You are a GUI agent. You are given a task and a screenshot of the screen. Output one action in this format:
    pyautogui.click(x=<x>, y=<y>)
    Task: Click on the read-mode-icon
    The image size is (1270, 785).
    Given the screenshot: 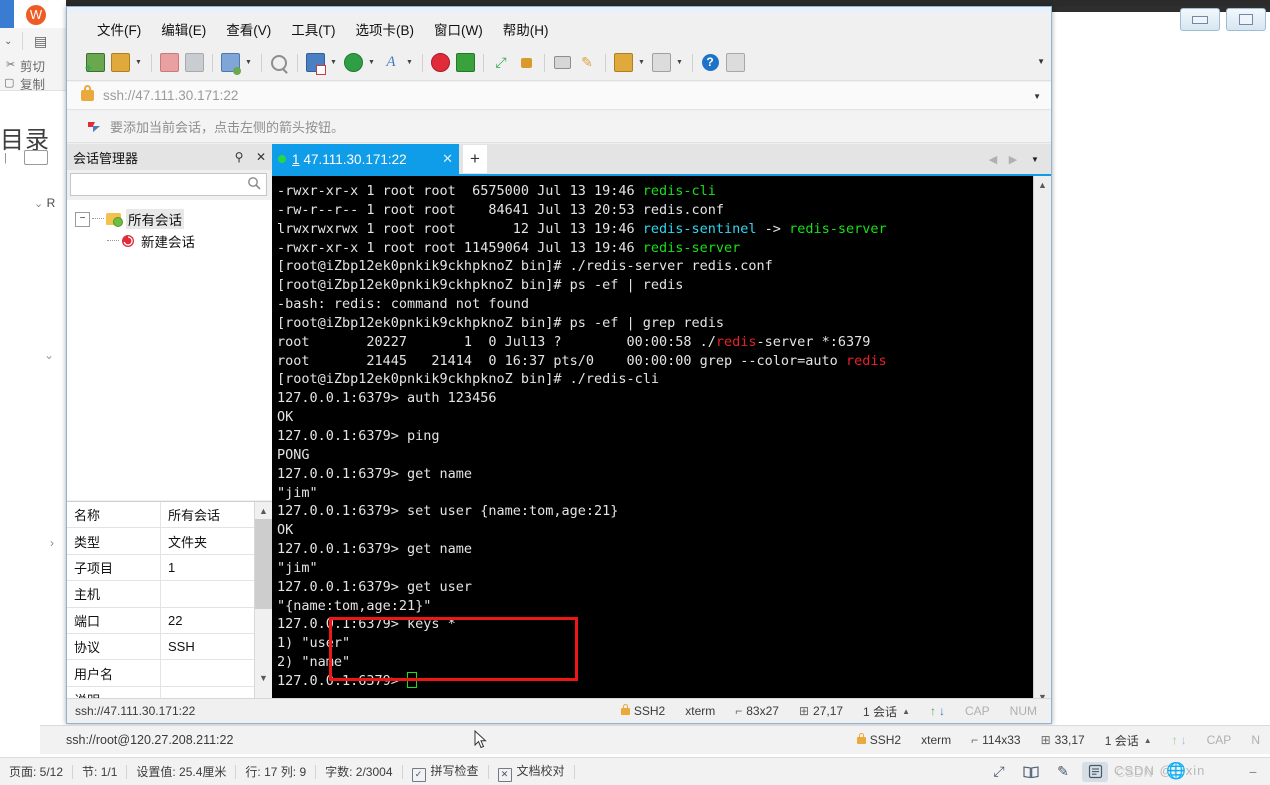 What is the action you would take?
    pyautogui.click(x=1031, y=772)
    